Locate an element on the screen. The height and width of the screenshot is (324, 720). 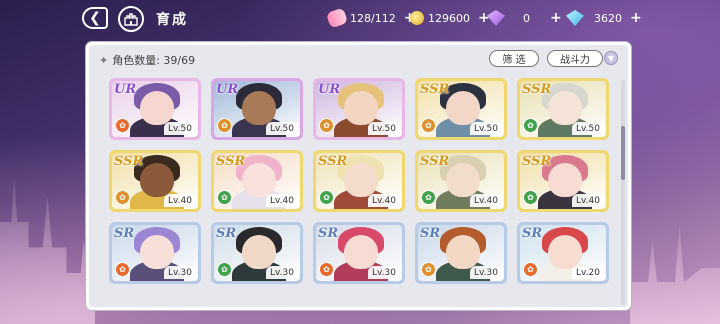
scrollbar is located at coordinates (623, 192).